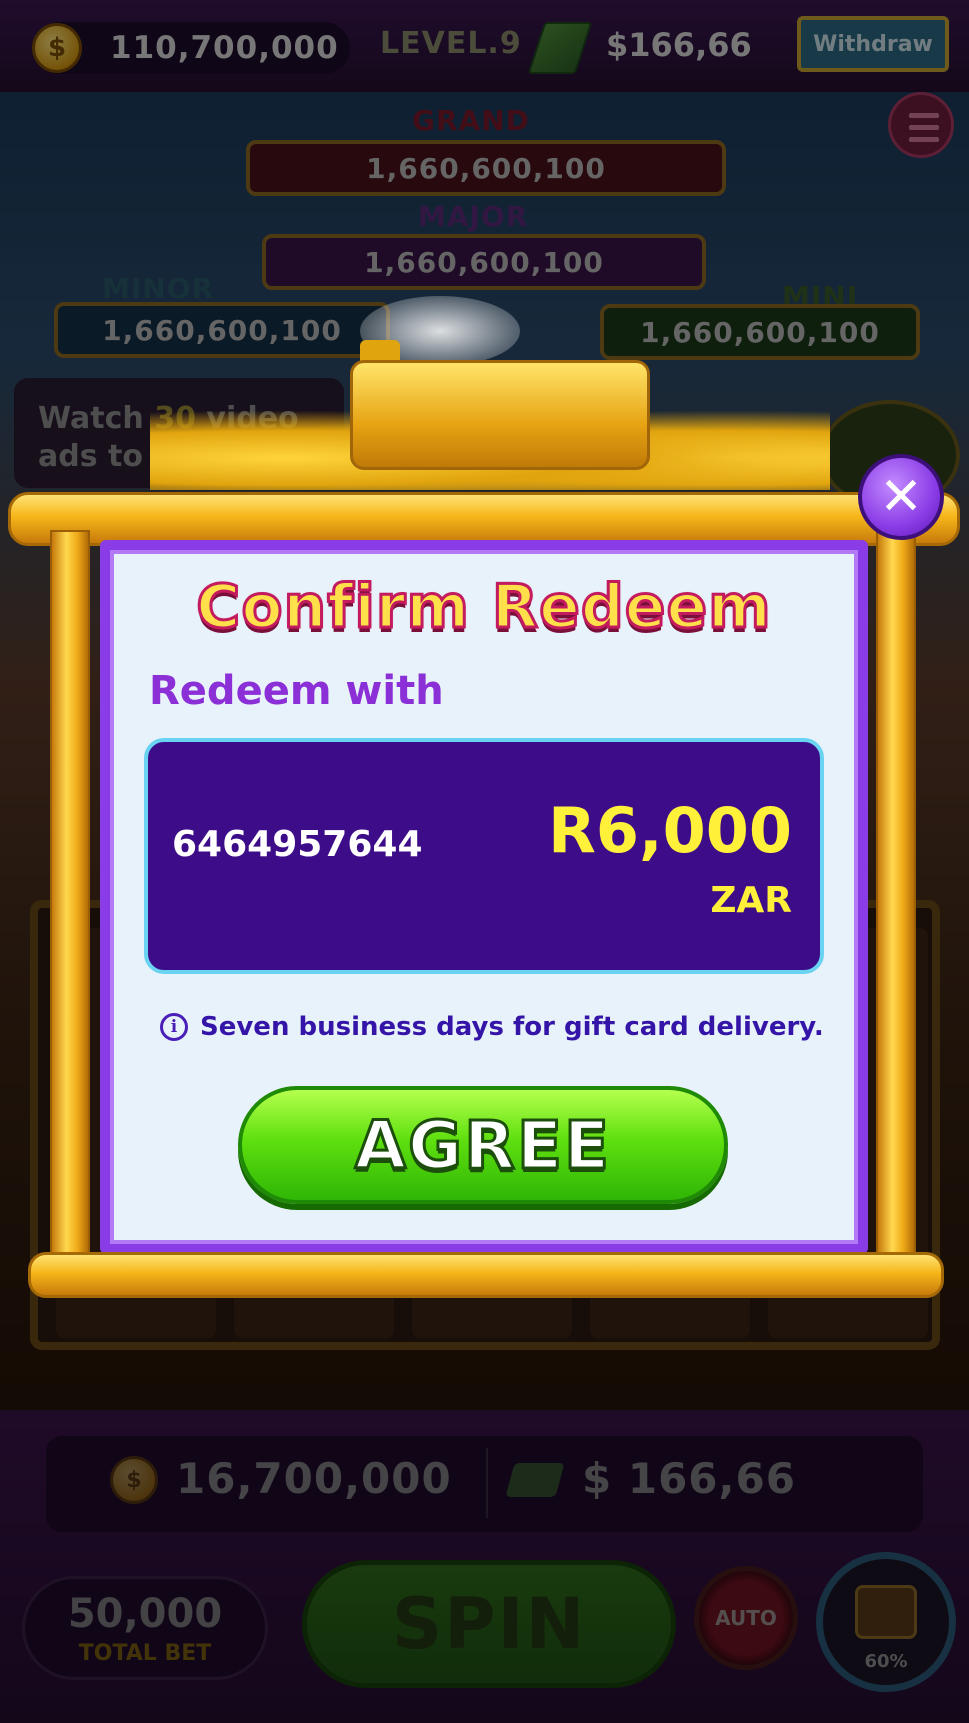 This screenshot has height=1723, width=969. Describe the element at coordinates (70, 900) in the screenshot. I see `frame-left-pillar` at that location.